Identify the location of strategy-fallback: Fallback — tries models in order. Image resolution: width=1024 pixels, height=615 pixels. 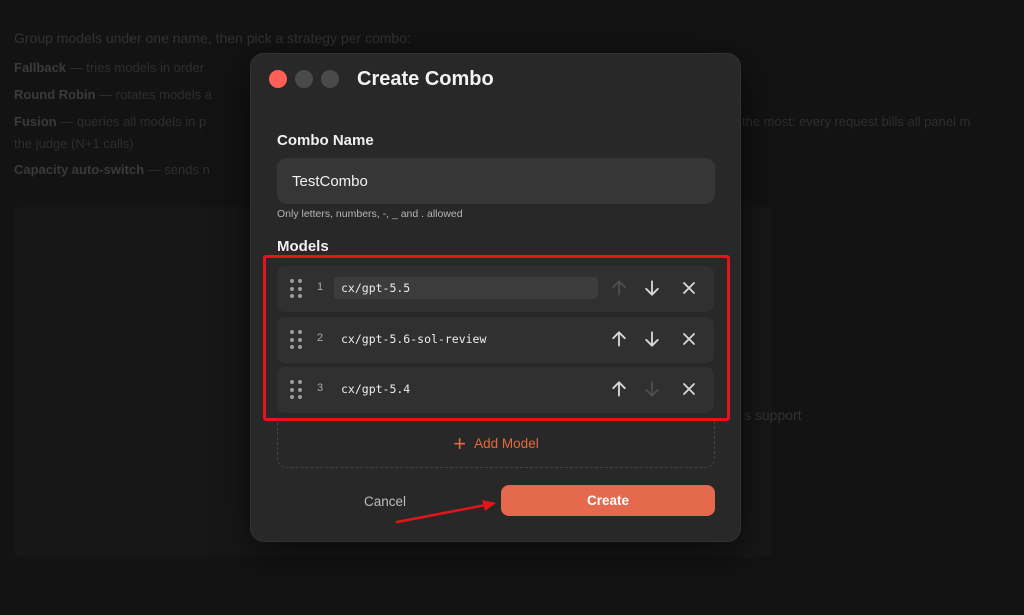
(109, 67).